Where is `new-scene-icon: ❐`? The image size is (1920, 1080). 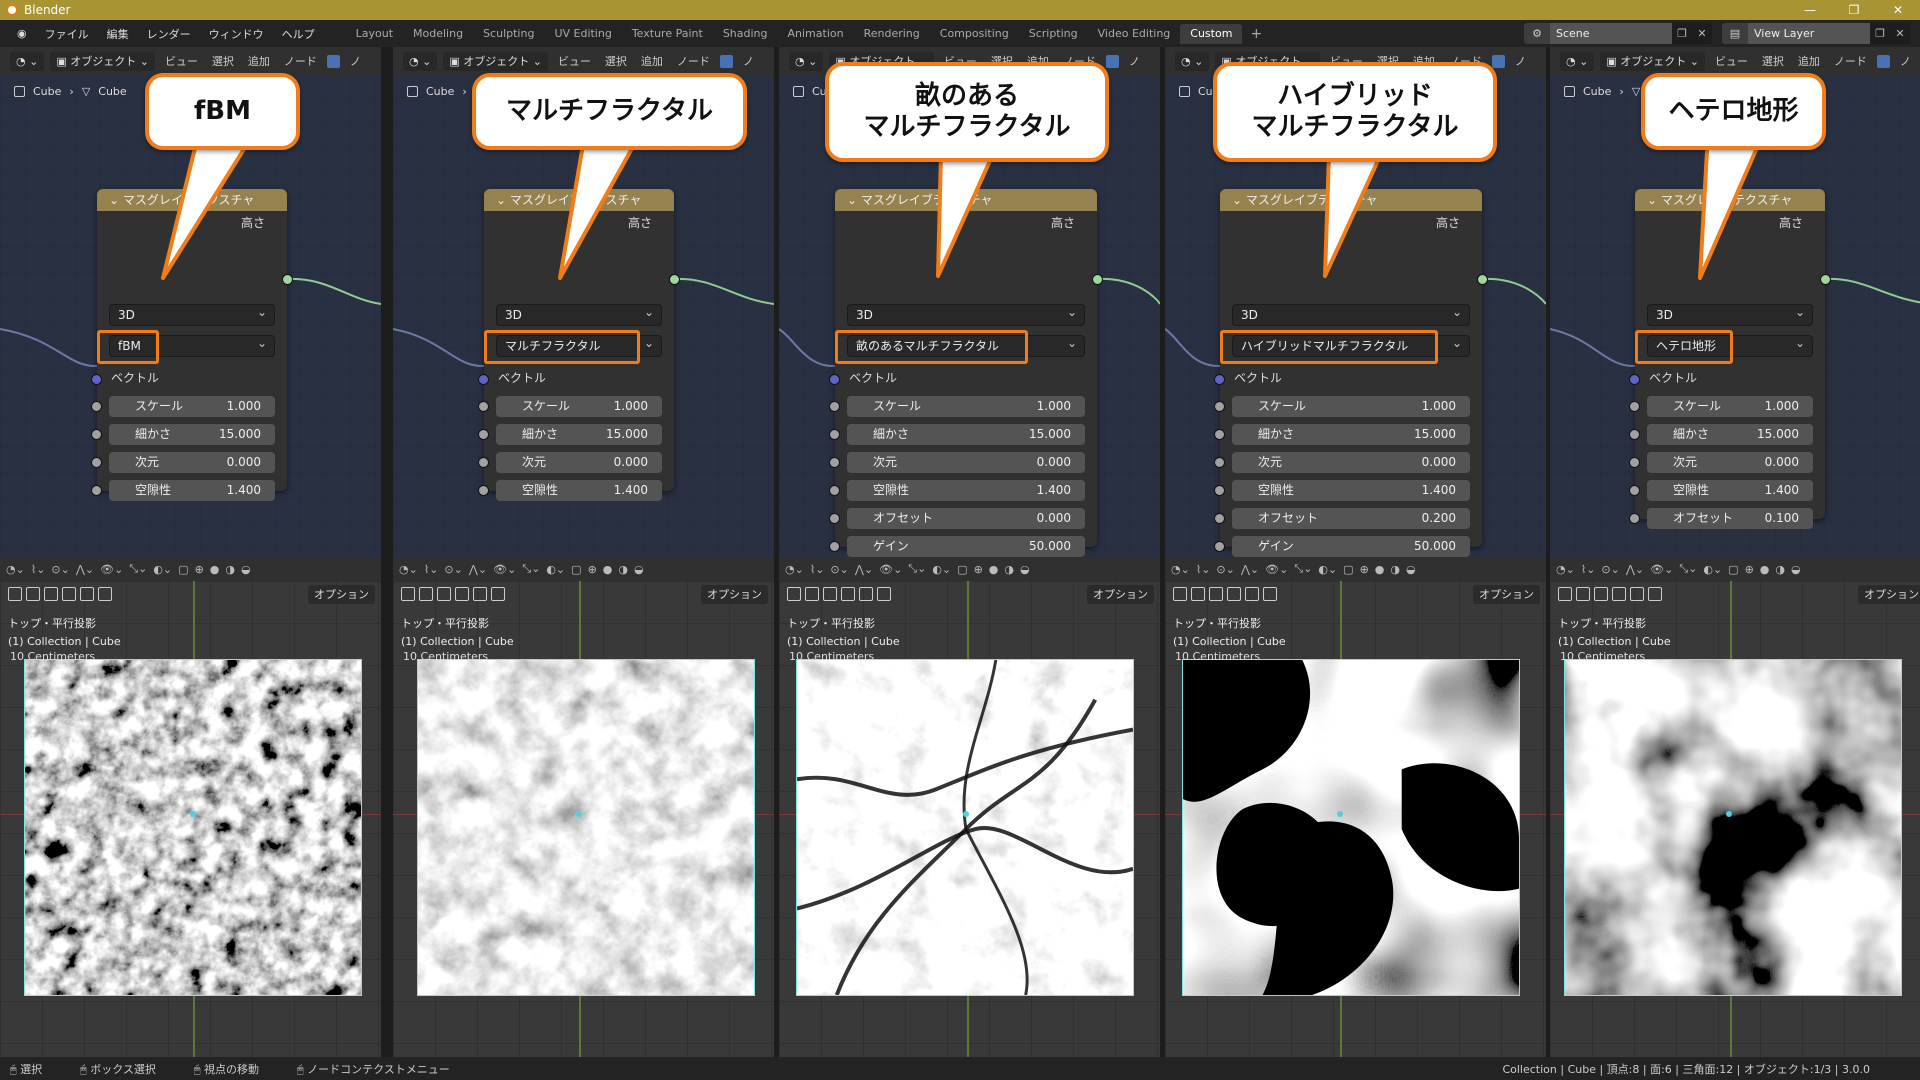
new-scene-icon: ❐ is located at coordinates (1682, 33).